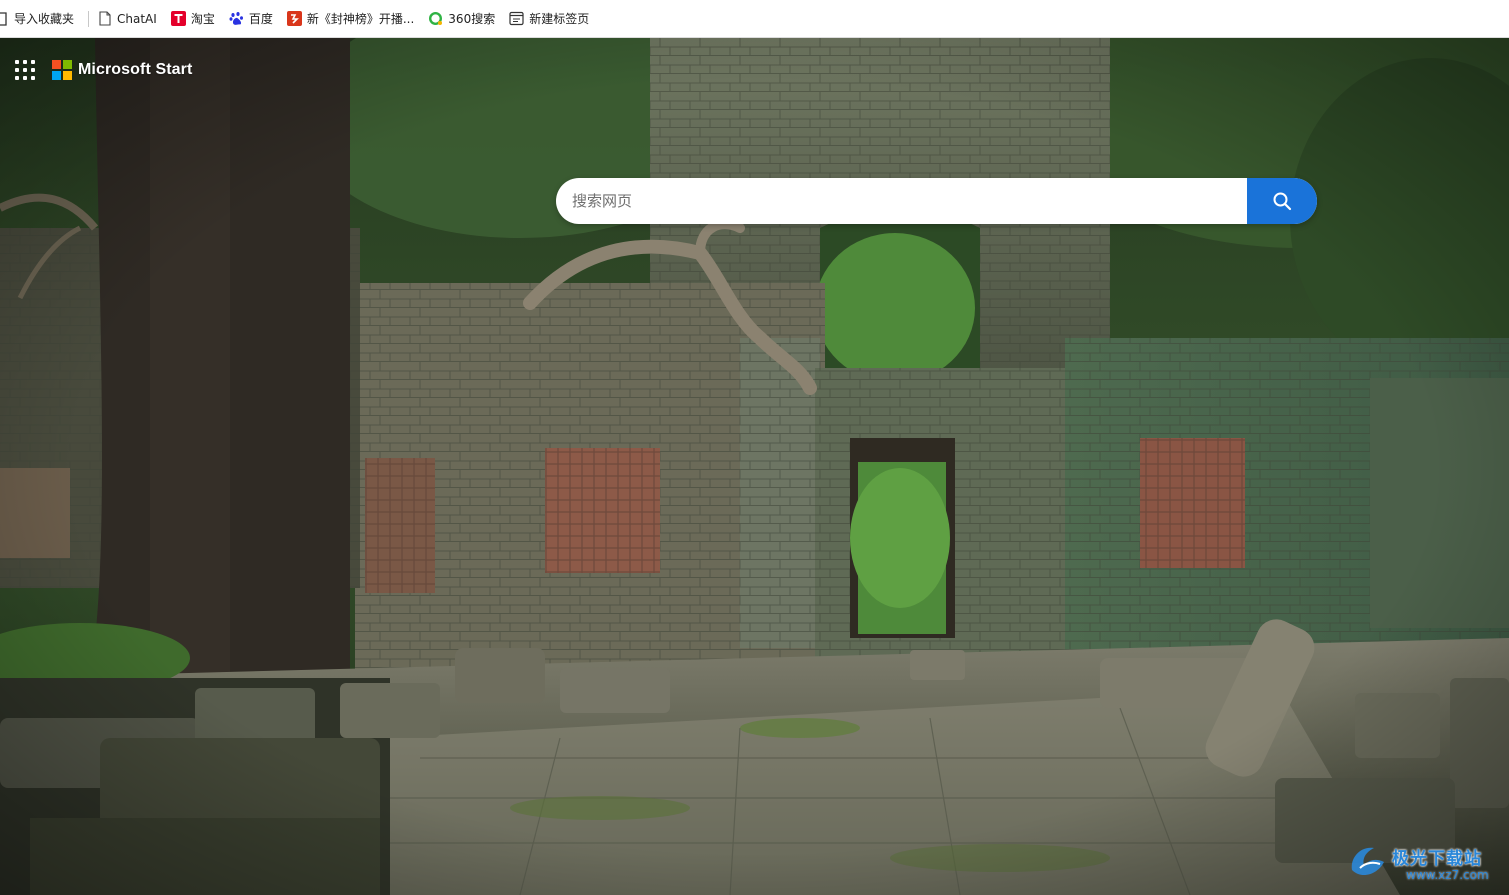 This screenshot has width=1509, height=895. I want to click on baidu-icon, so click(236, 18).